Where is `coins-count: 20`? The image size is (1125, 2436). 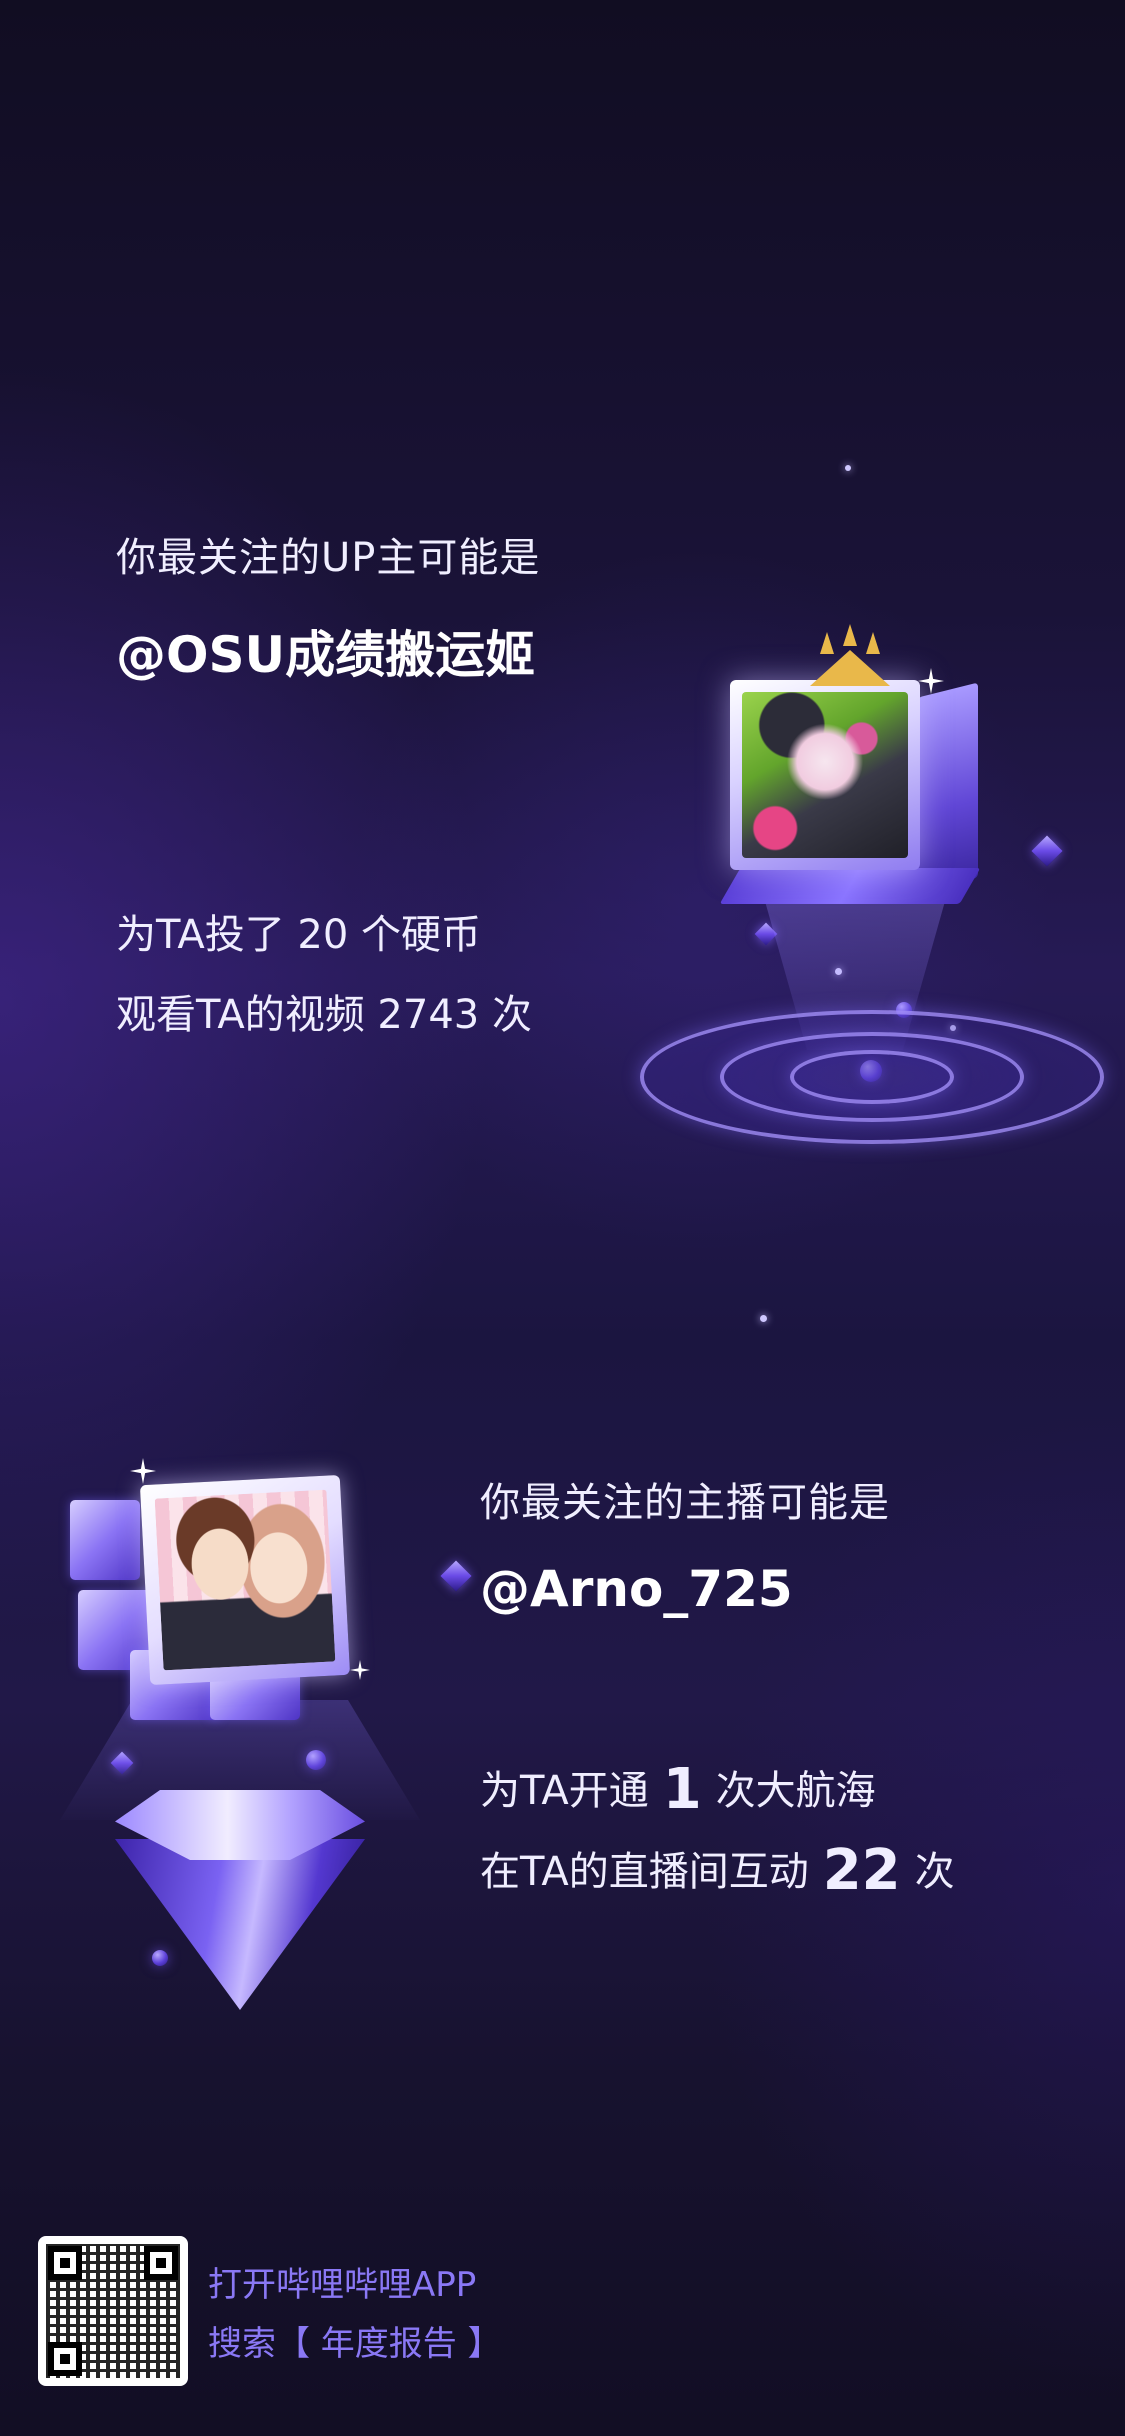
coins-count: 20 is located at coordinates (323, 935).